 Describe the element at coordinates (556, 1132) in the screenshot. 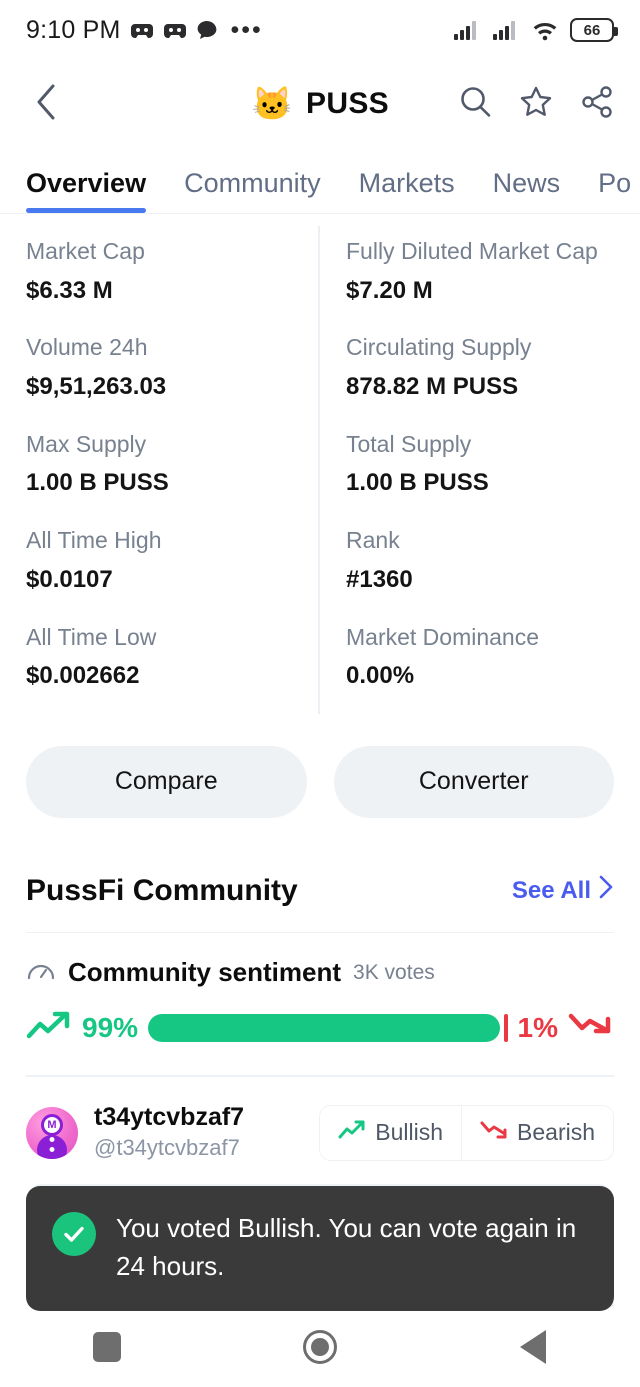

I see `bearish-label: Bearish` at that location.